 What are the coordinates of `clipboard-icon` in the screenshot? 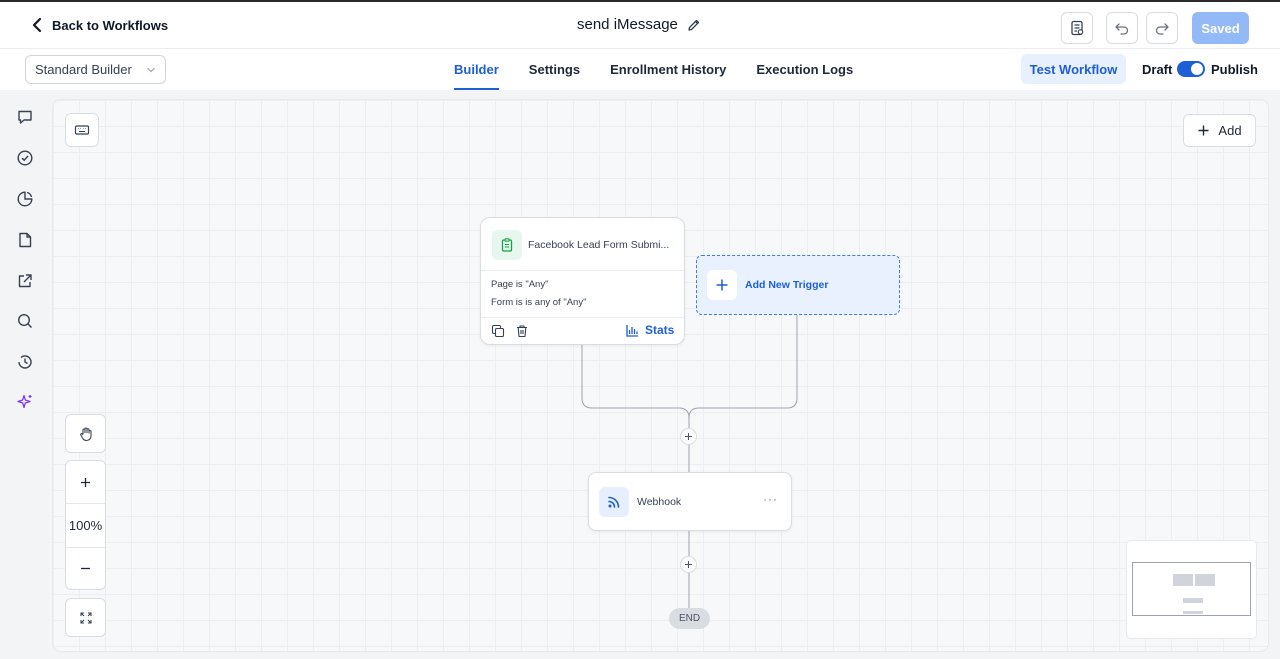 It's located at (507, 245).